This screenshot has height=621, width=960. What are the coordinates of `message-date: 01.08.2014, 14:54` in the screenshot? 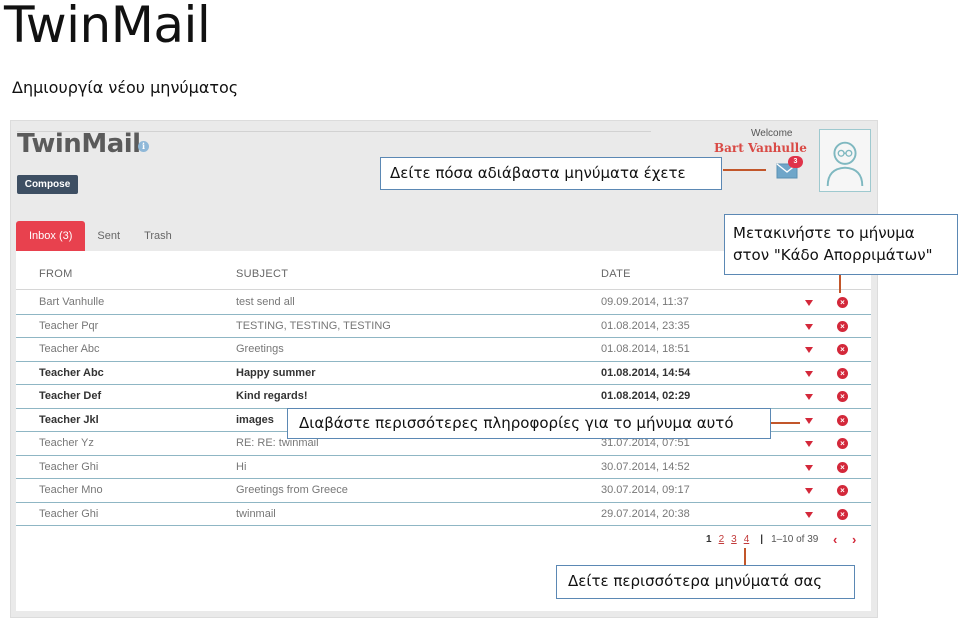 It's located at (646, 372).